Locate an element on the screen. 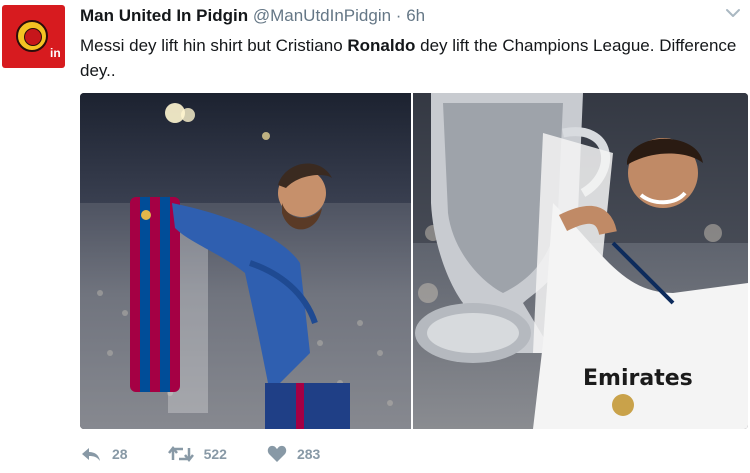 The width and height of the screenshot is (750, 473). heart-icon is located at coordinates (277, 453).